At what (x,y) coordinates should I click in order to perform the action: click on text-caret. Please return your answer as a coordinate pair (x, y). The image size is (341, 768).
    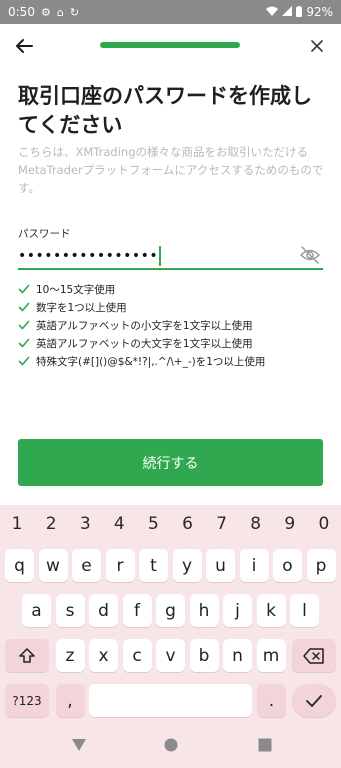
    Looking at the image, I should click on (160, 256).